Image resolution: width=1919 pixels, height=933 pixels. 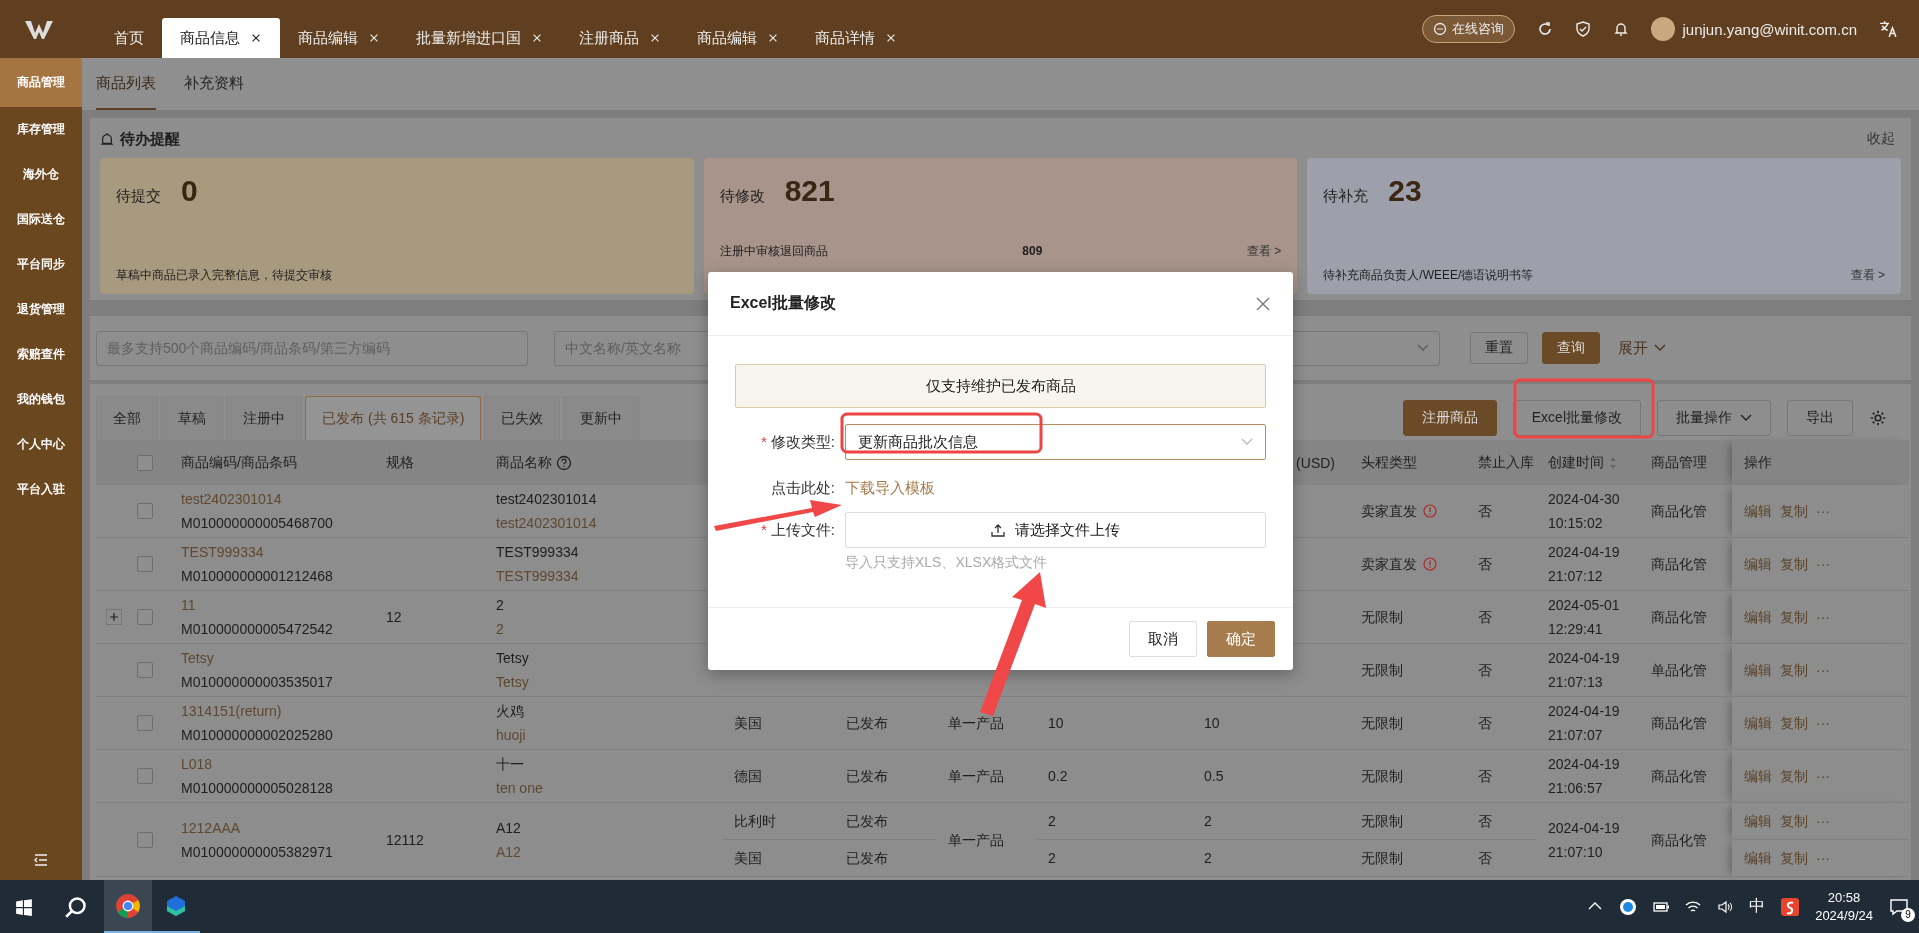 I want to click on close-button, so click(x=1263, y=303).